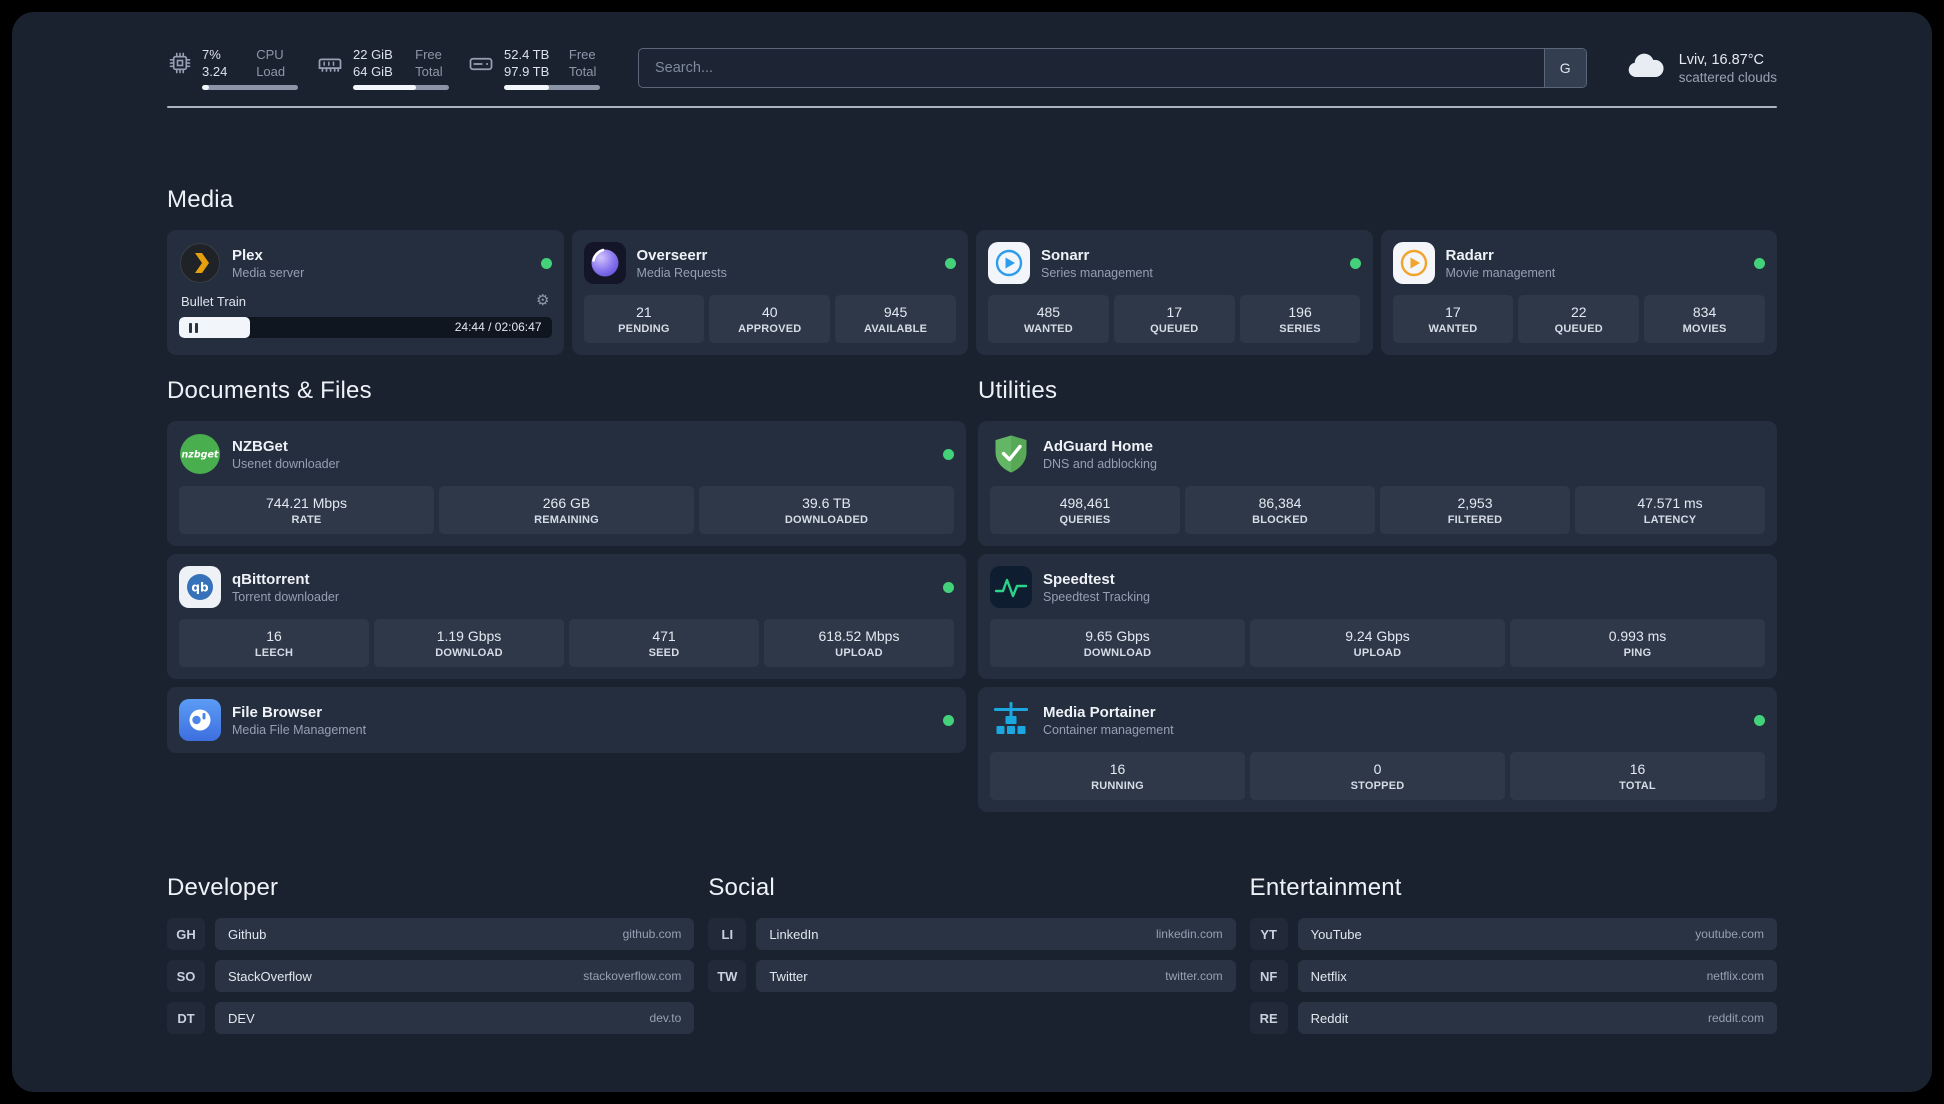 Image resolution: width=1944 pixels, height=1104 pixels. Describe the element at coordinates (200, 454) in the screenshot. I see `nzbget-icon: nzbget` at that location.